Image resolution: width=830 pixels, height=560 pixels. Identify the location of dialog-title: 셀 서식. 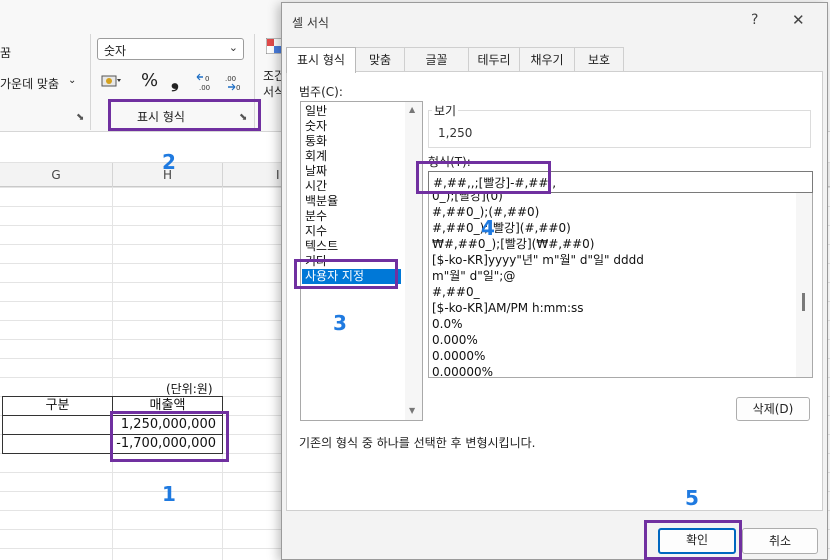
(310, 23).